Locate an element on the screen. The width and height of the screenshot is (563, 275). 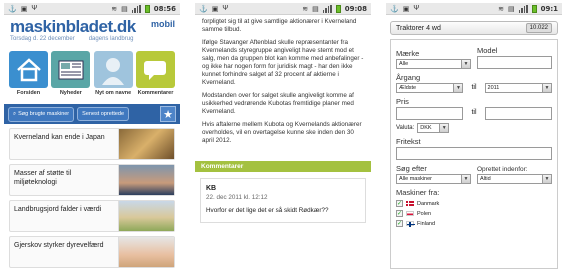
search-icon: ⌕ is located at coordinates (15, 113).